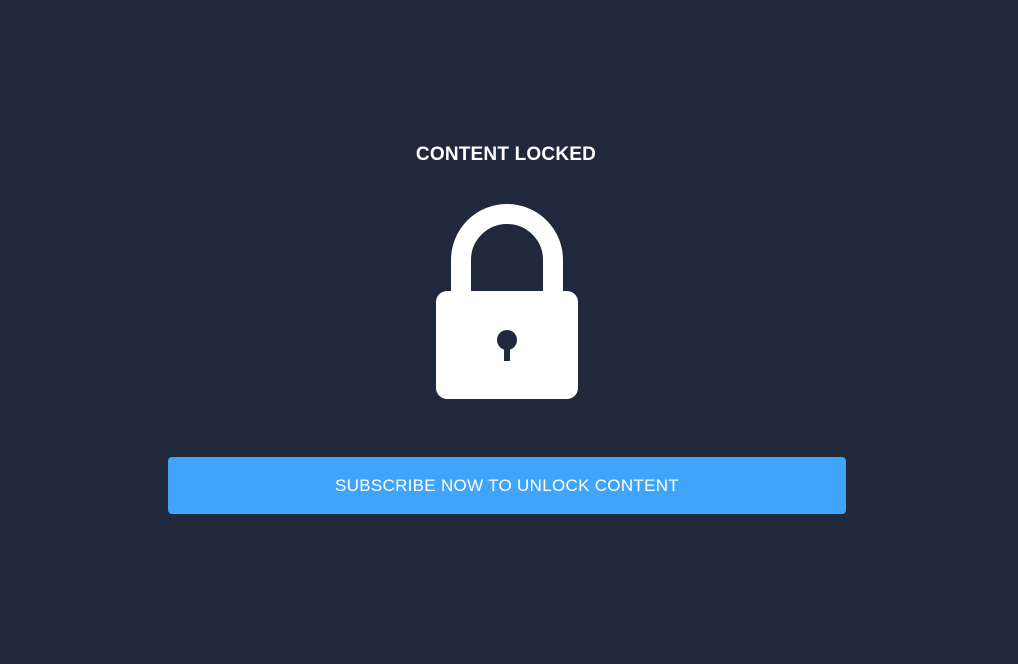 The image size is (1018, 664). What do you see at coordinates (507, 485) in the screenshot?
I see `subscribe-button: SUBSCRIBE NOW TO UNLOCK CONTENT` at bounding box center [507, 485].